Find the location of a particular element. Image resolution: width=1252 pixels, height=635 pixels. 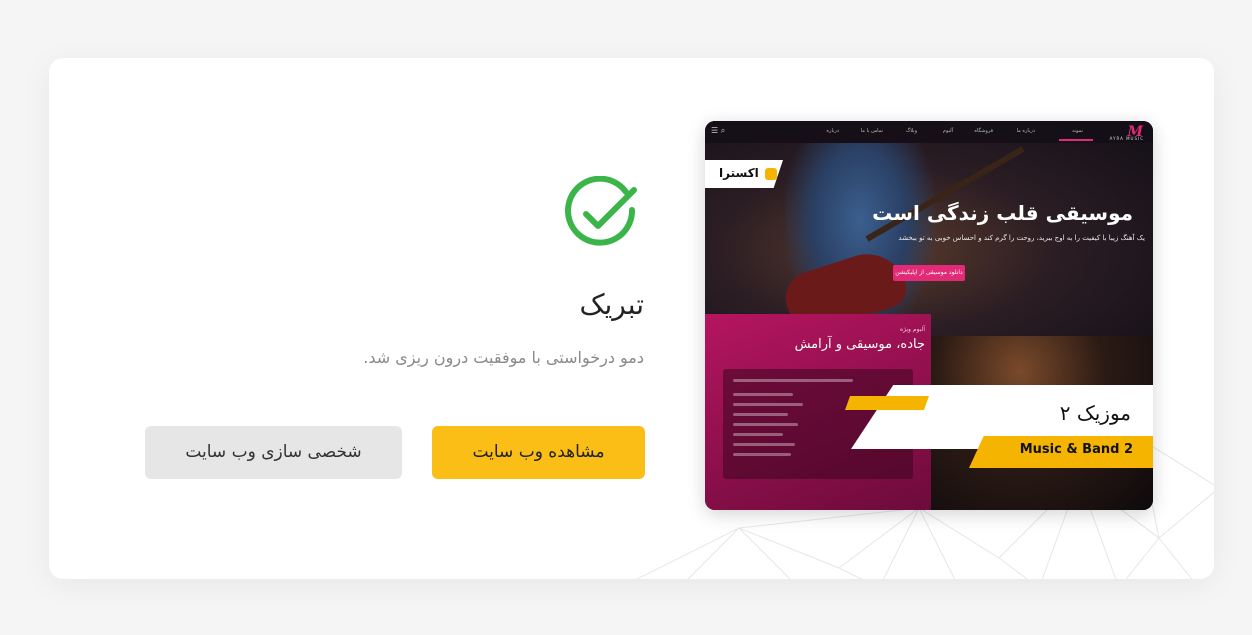

preview-nav-item: فروشگاه is located at coordinates (983, 131).